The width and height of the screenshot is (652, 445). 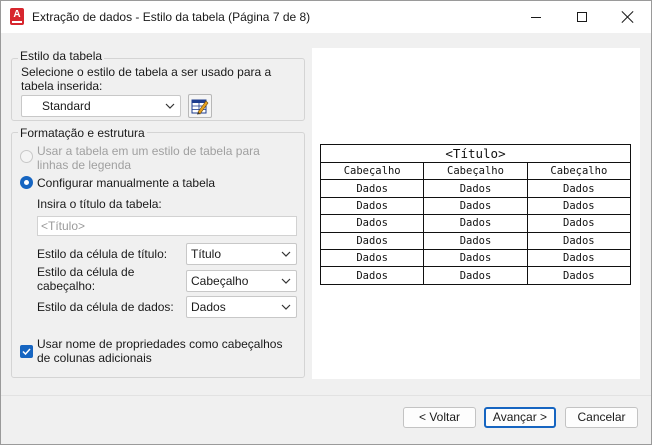 I want to click on header-cell-style-label: Estilo da célula de cabeçalho:, so click(x=86, y=279).